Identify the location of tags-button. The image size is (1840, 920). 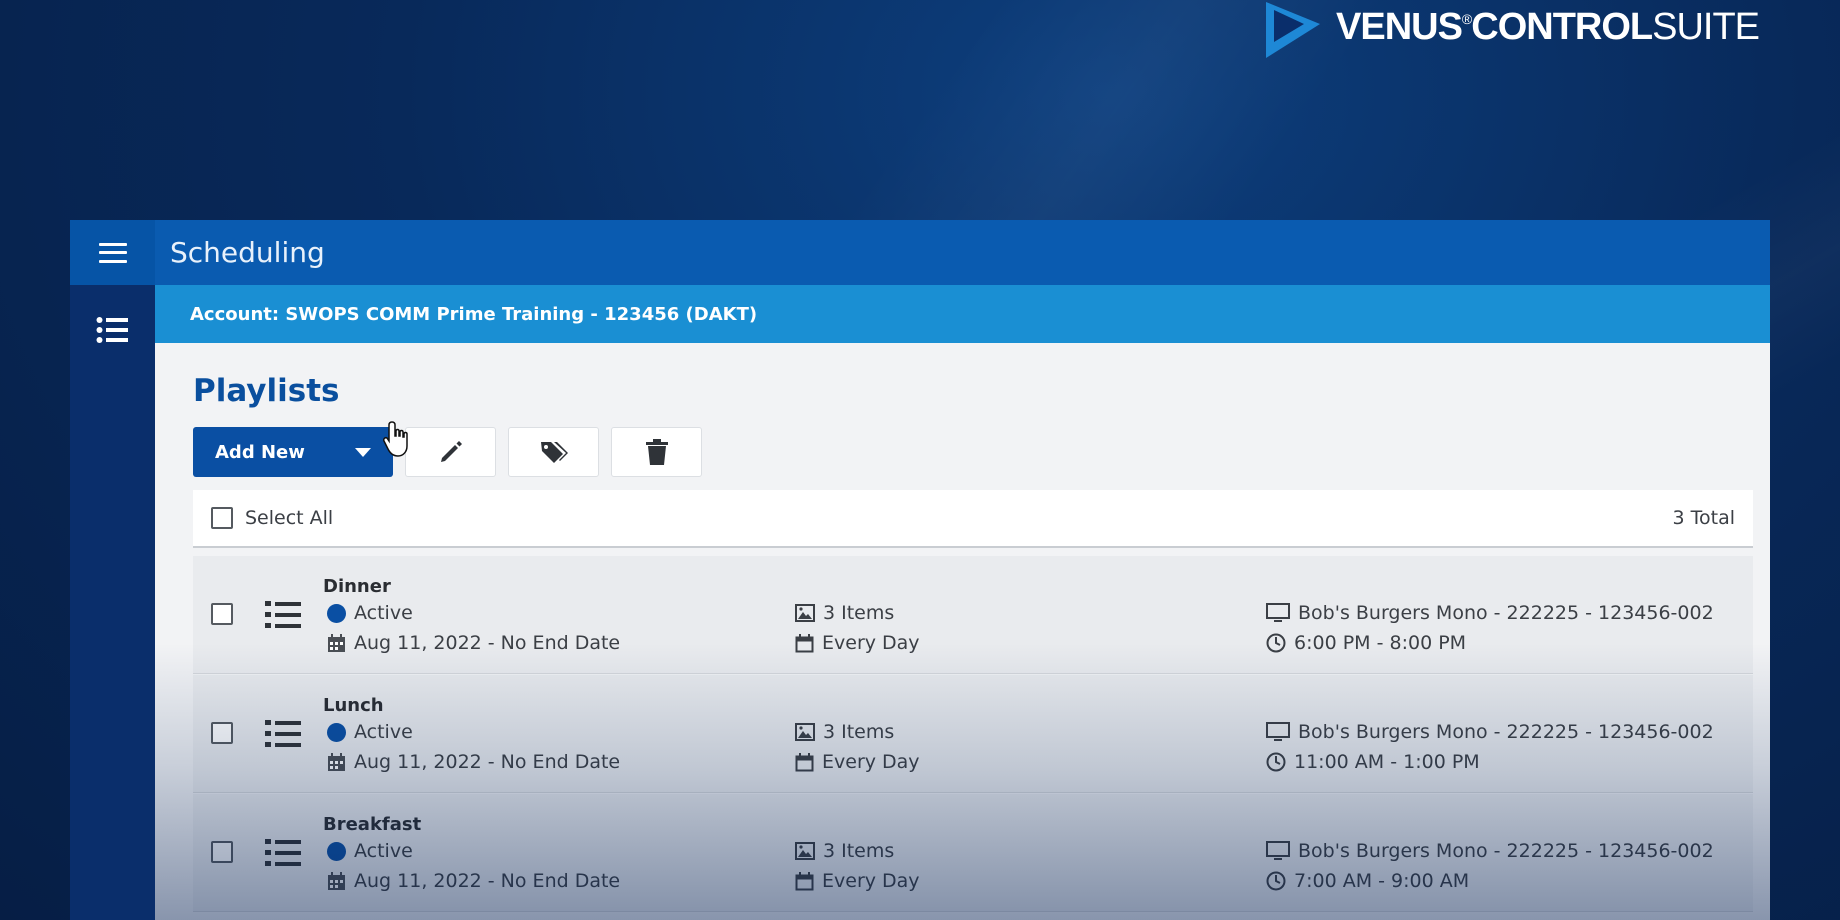
(553, 452).